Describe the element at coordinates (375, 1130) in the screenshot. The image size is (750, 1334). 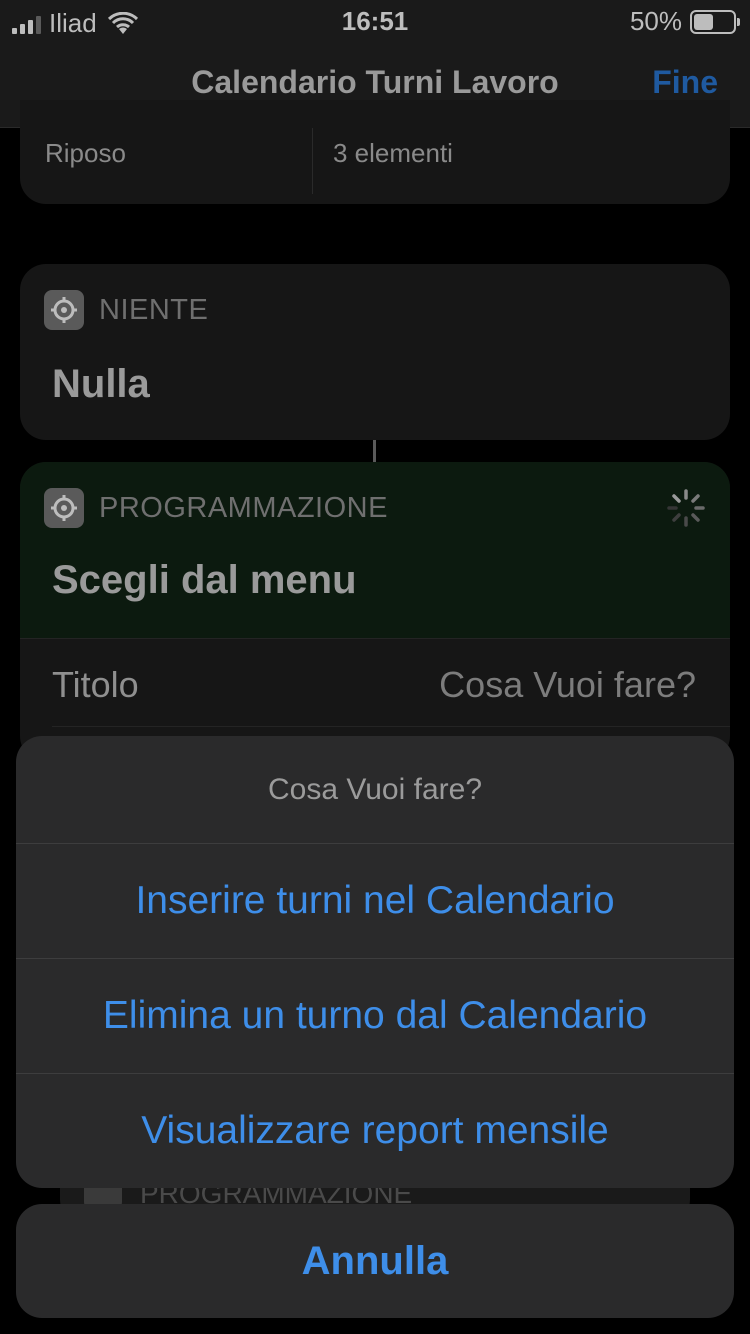
I see `menu-option-visualizzare-report: Visualizzare report mensile` at that location.